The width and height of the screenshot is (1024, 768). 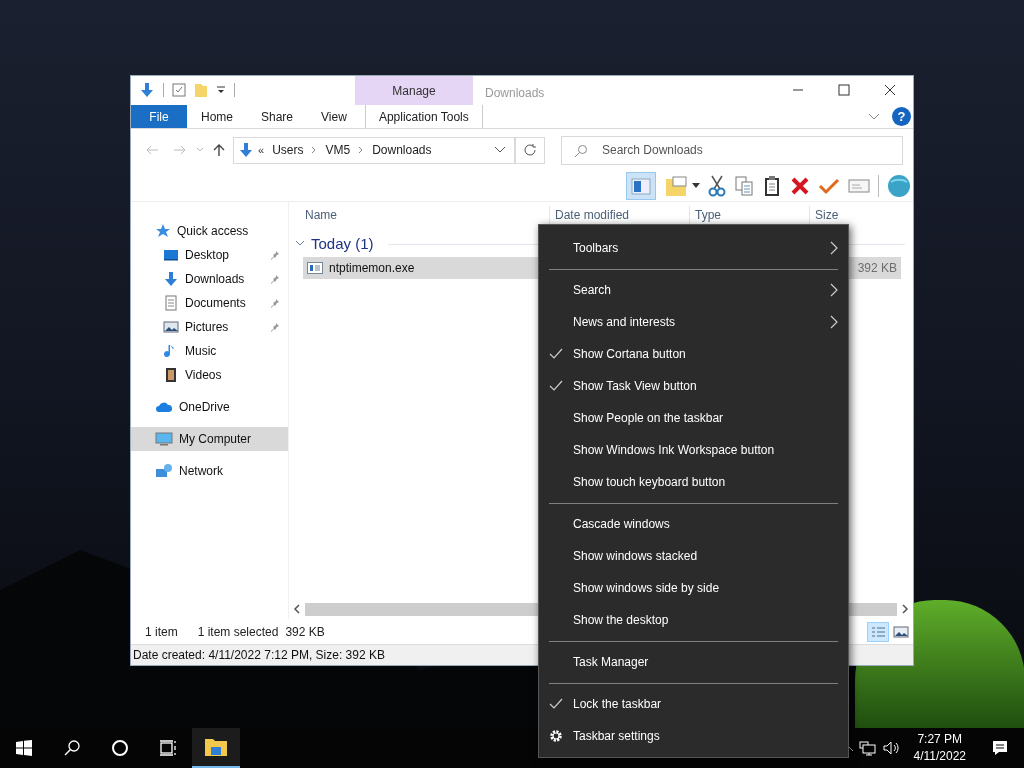 What do you see at coordinates (219, 150) in the screenshot?
I see `up-icon` at bounding box center [219, 150].